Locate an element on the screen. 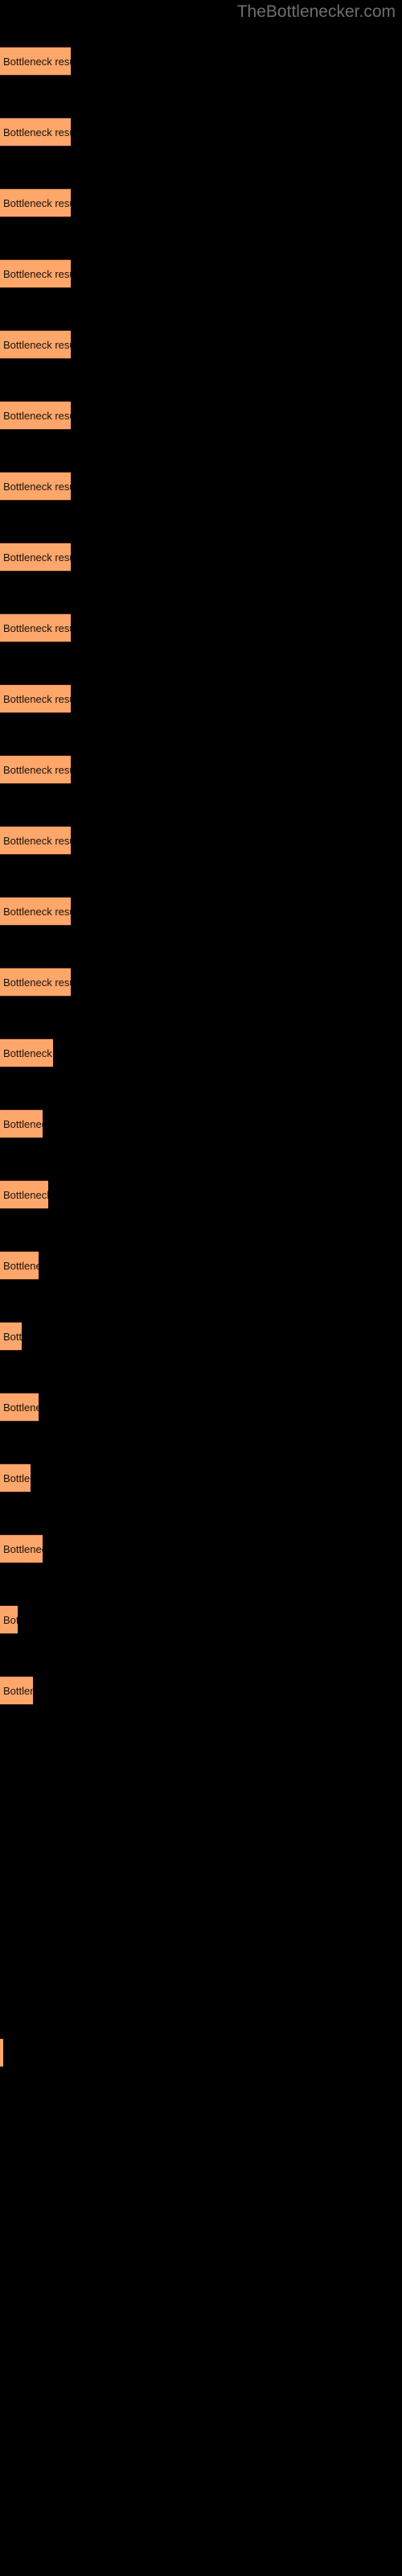 This screenshot has width=402, height=2576. bar is located at coordinates (1, 2052).